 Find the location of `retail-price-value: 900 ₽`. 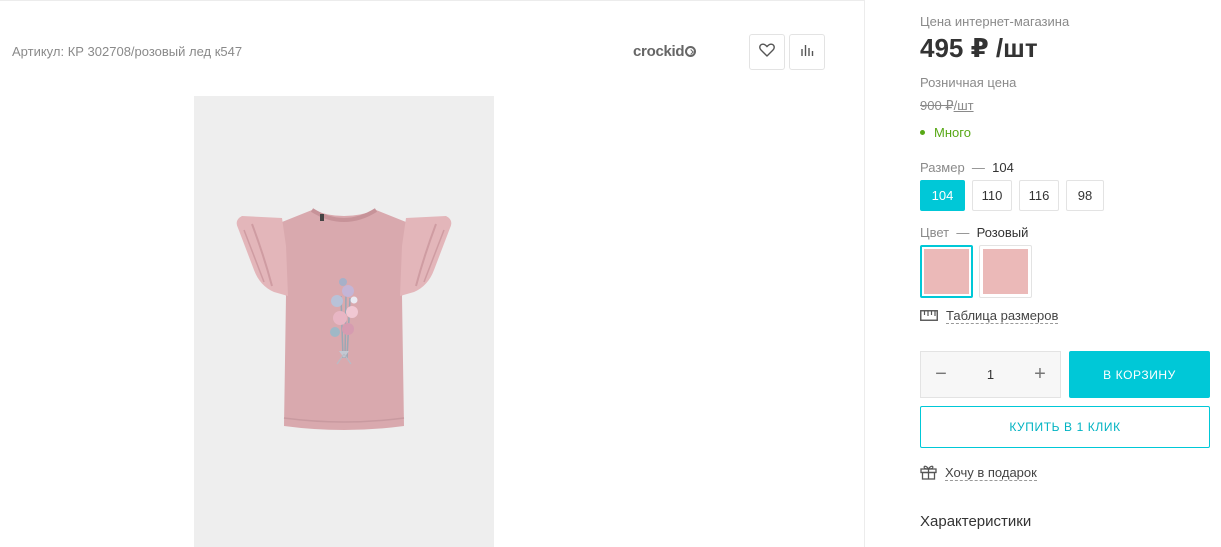

retail-price-value: 900 ₽ is located at coordinates (937, 105).